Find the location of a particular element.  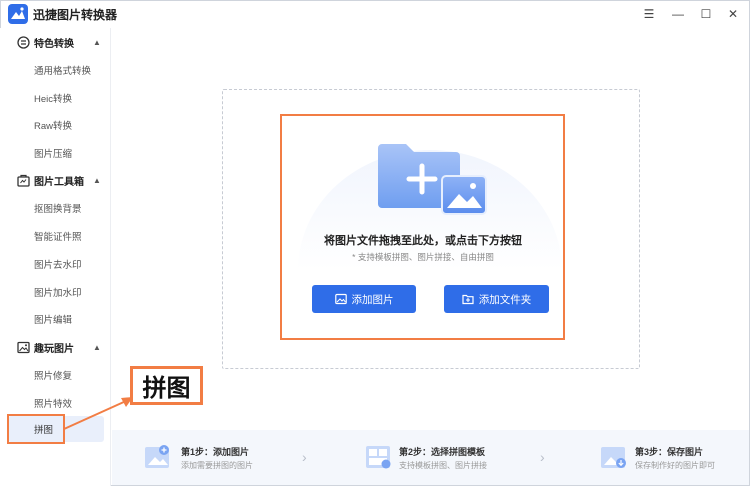

callout-arrow-icon is located at coordinates (98, 413).